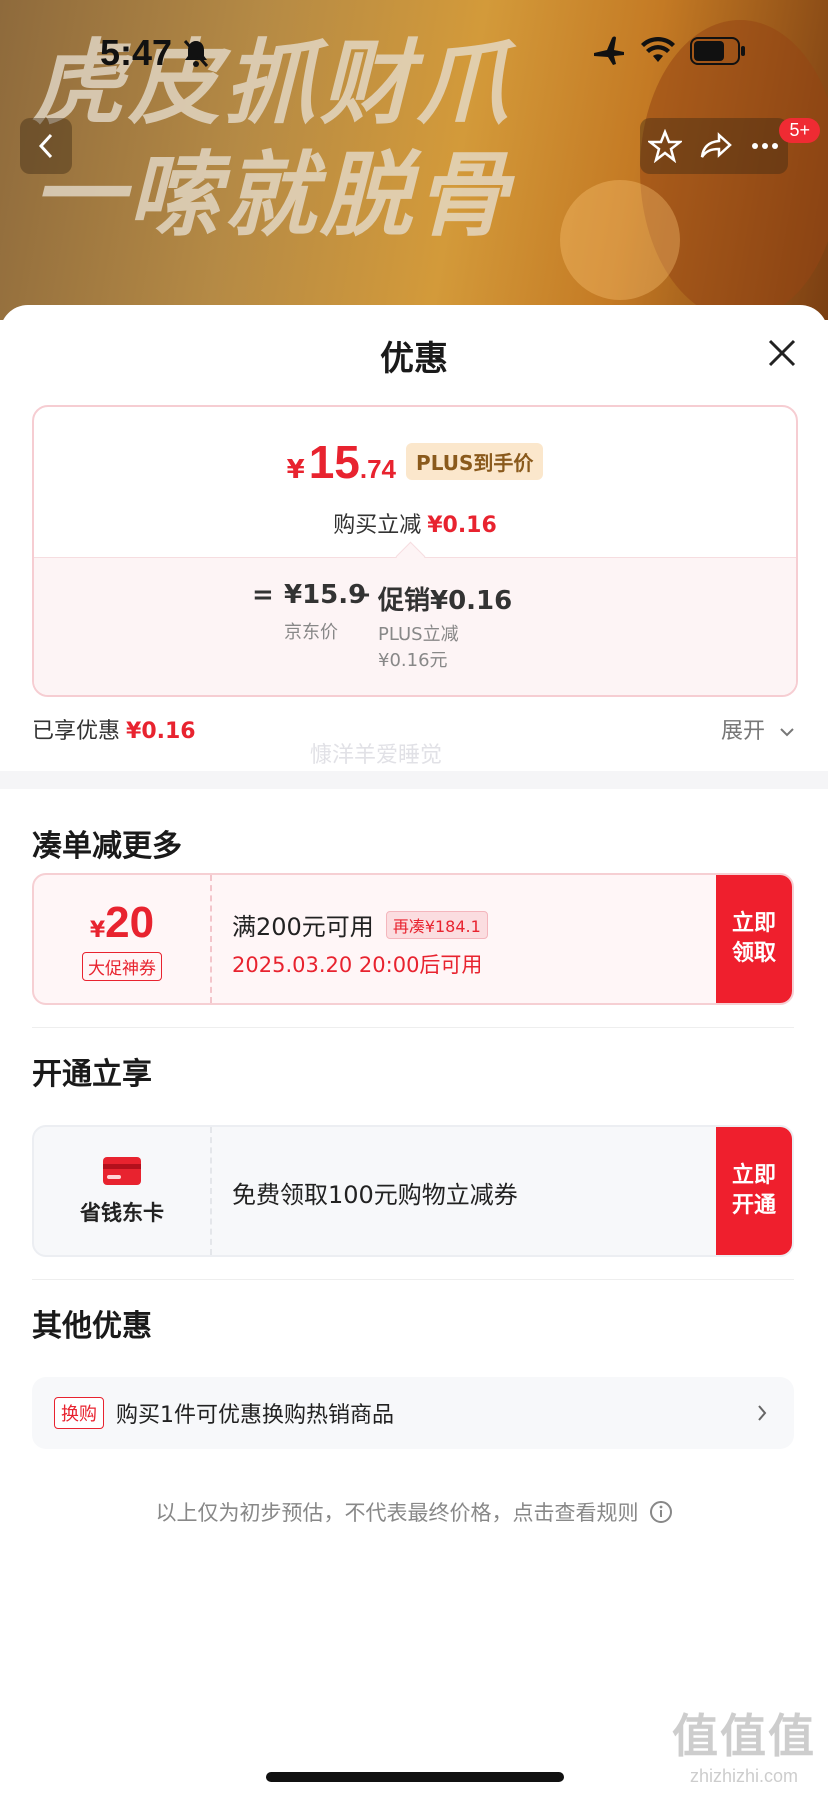 Image resolution: width=828 pixels, height=1795 pixels. Describe the element at coordinates (311, 632) in the screenshot. I see `jd-price-label: 京东价` at that location.